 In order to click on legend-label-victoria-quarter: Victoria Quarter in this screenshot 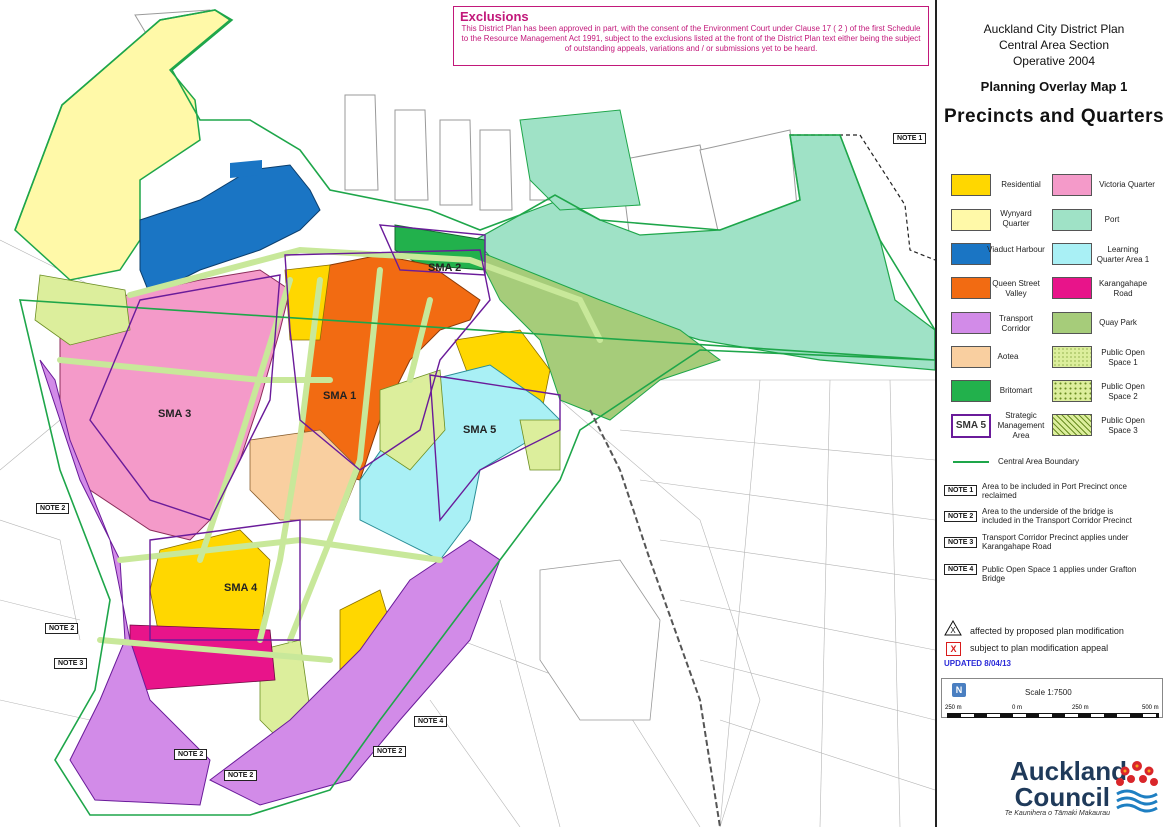, I will do `click(1127, 184)`.